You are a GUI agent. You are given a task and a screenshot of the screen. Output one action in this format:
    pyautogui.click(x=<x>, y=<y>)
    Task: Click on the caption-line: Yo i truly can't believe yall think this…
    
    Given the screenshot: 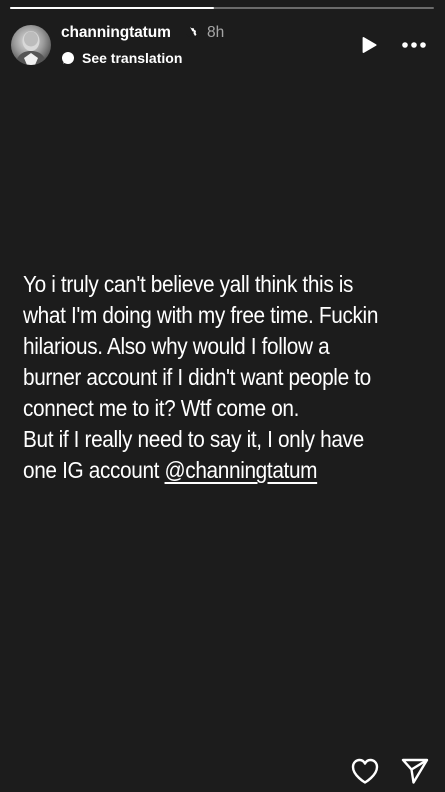 What is the action you would take?
    pyautogui.click(x=188, y=284)
    